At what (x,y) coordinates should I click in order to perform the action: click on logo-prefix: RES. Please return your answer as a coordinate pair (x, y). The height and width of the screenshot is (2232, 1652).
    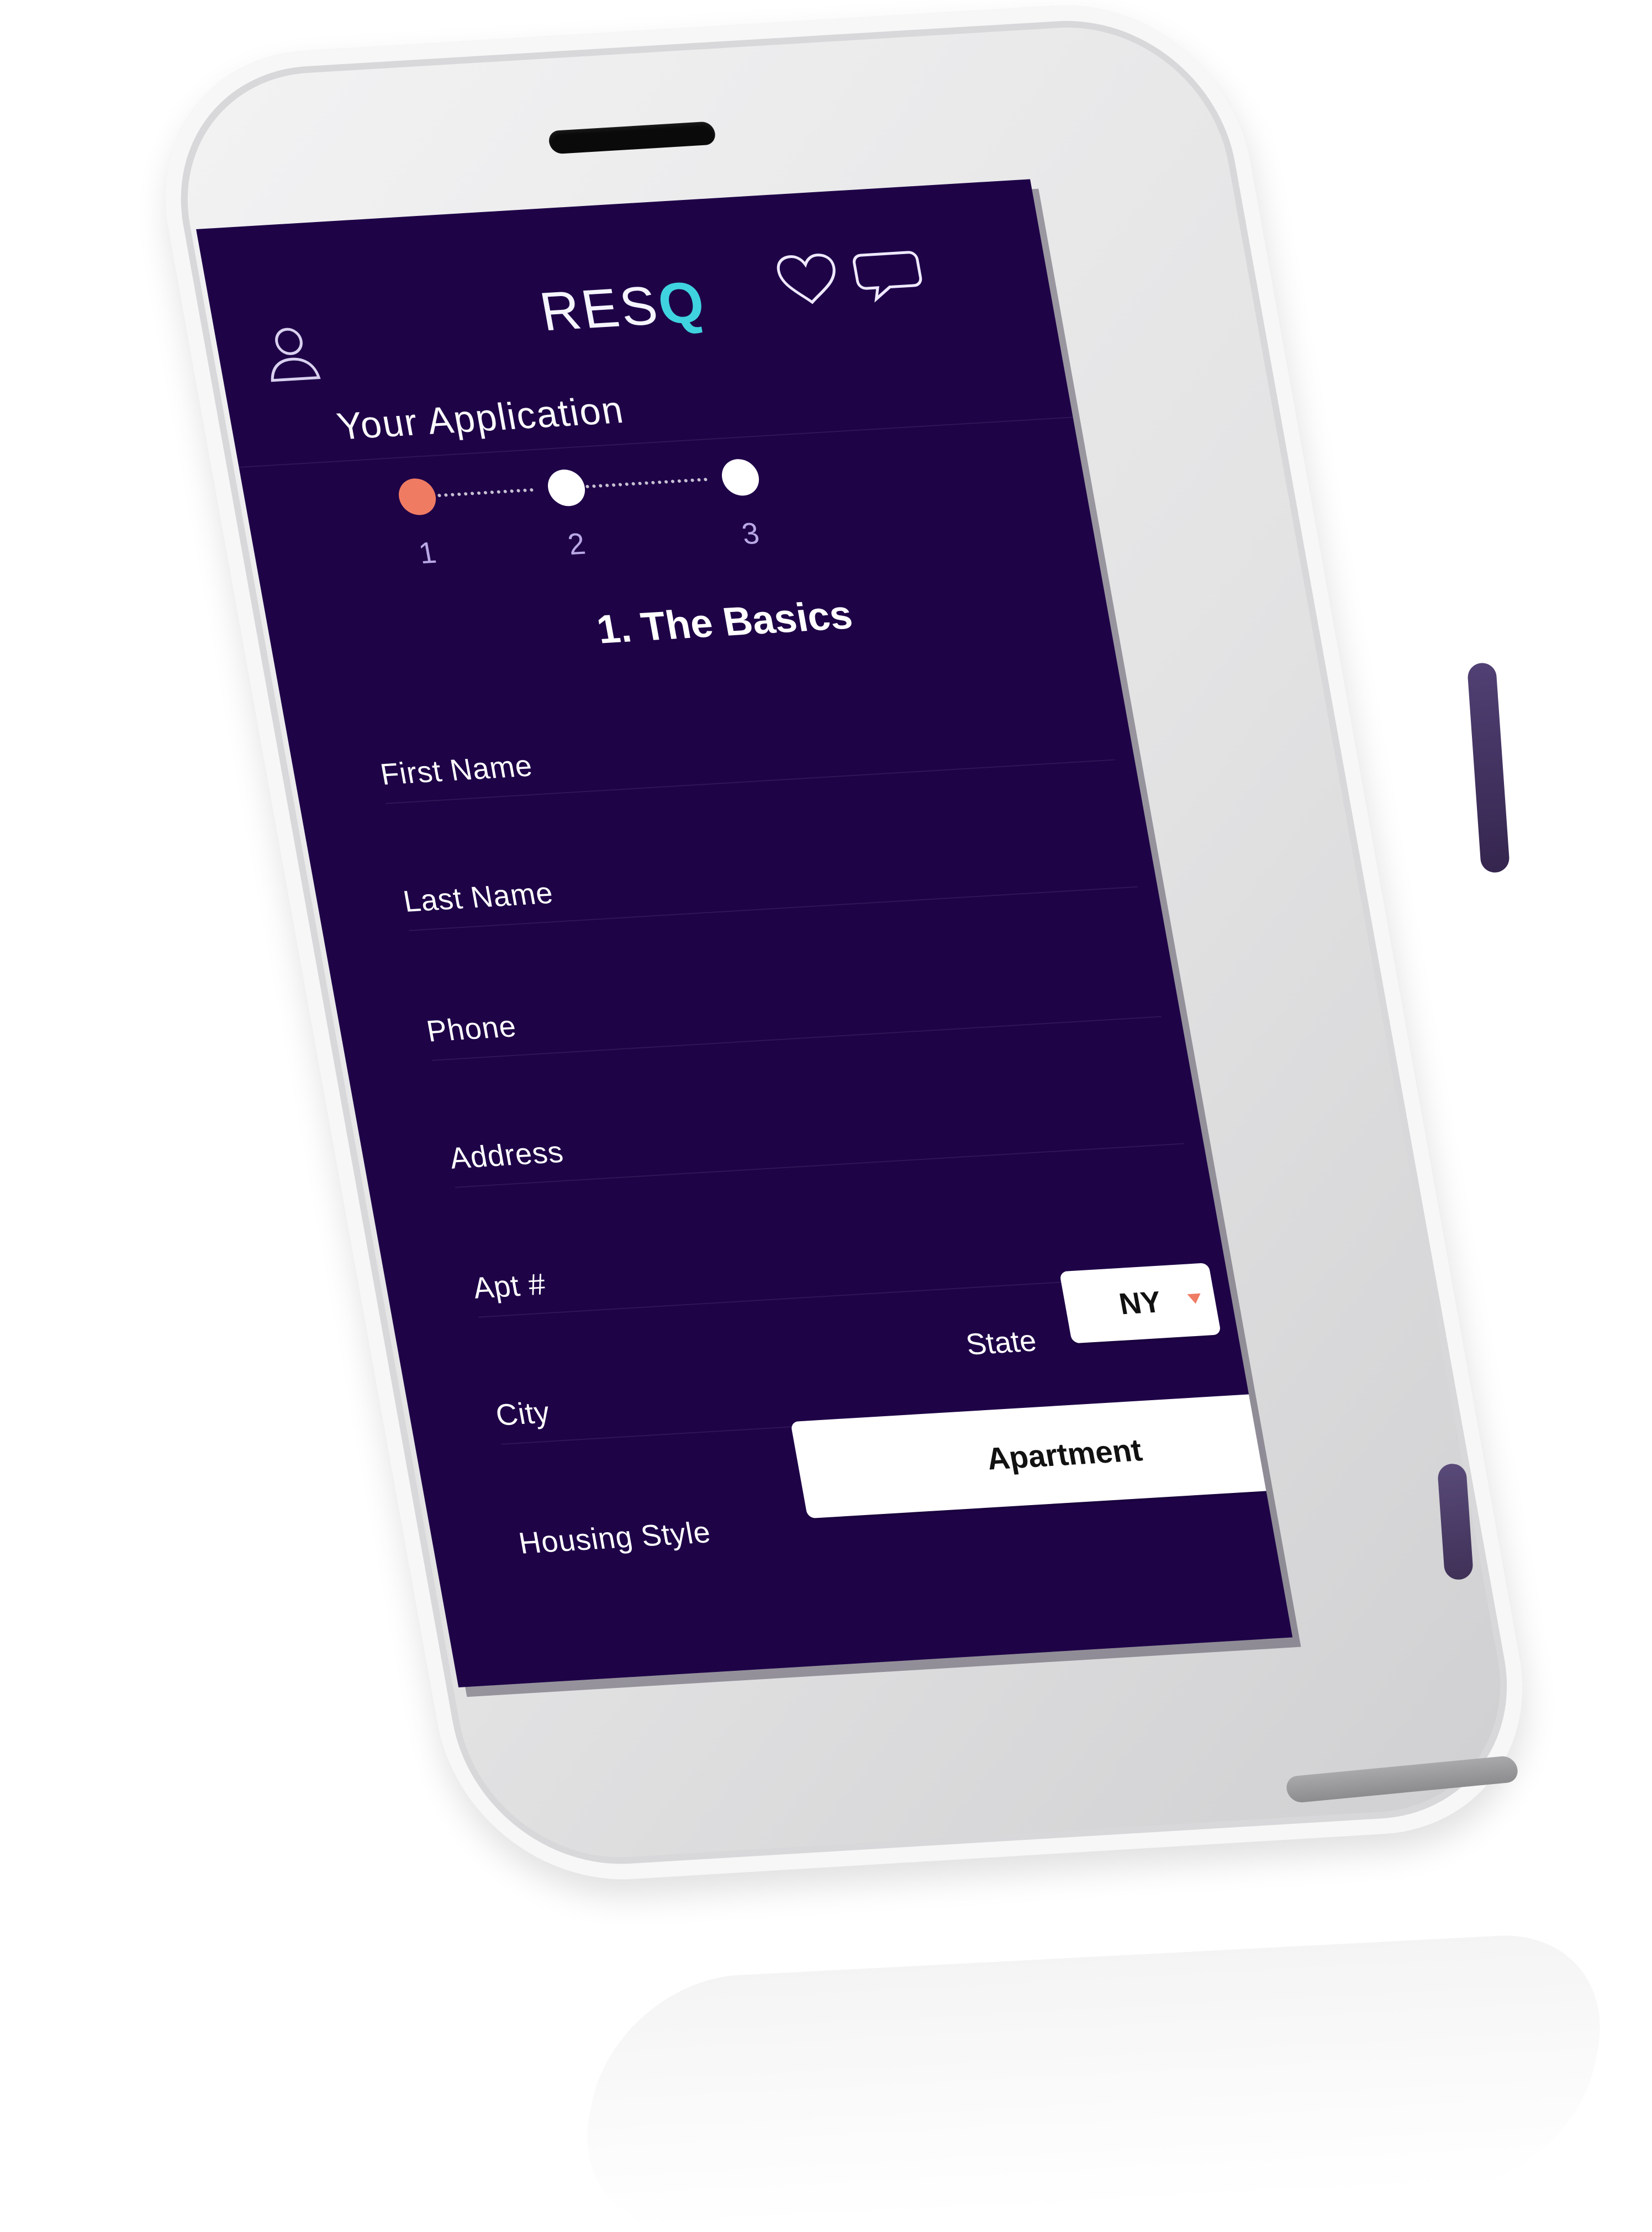
    Looking at the image, I should click on (599, 308).